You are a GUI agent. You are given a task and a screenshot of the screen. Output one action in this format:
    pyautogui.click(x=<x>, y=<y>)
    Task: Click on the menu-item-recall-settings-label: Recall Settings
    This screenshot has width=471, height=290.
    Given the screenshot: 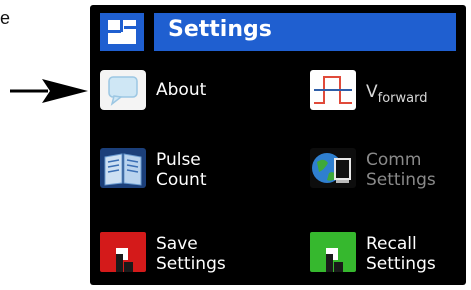 What is the action you would take?
    pyautogui.click(x=401, y=254)
    